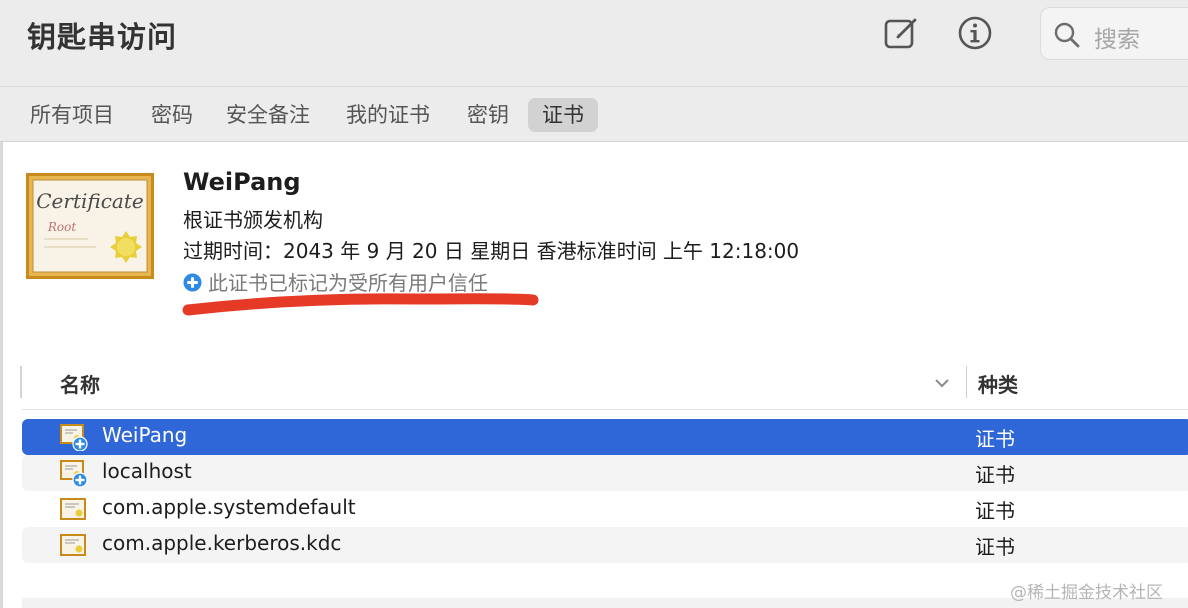 This screenshot has height=608, width=1188. What do you see at coordinates (253, 220) in the screenshot?
I see `certificate-type: 根证书颁发机构` at bounding box center [253, 220].